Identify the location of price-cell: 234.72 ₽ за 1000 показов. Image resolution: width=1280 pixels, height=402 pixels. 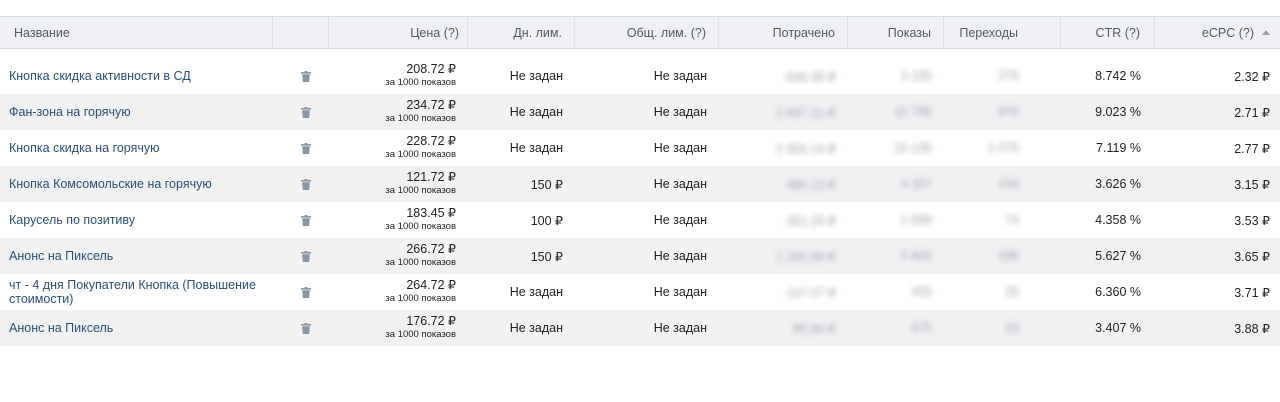
(398, 112).